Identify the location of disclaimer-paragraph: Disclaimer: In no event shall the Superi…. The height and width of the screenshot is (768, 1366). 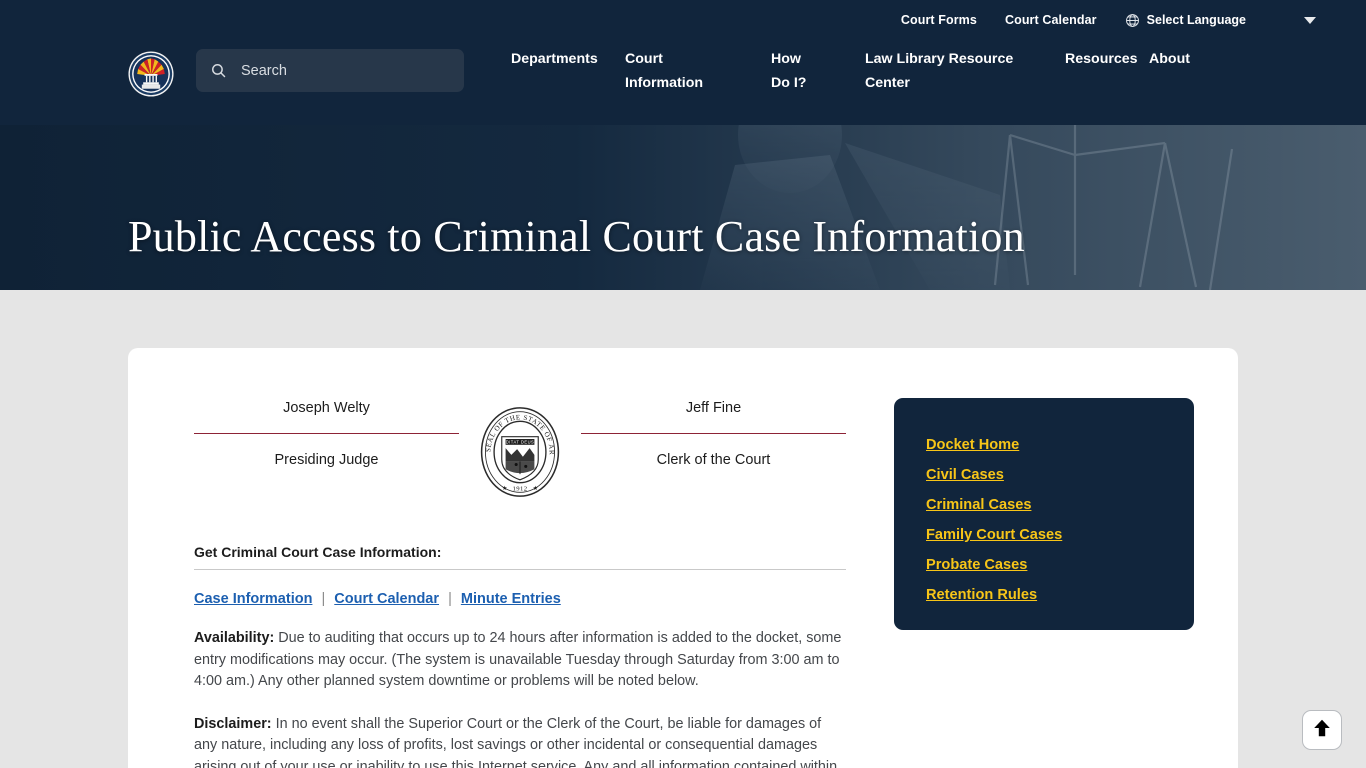
(520, 741).